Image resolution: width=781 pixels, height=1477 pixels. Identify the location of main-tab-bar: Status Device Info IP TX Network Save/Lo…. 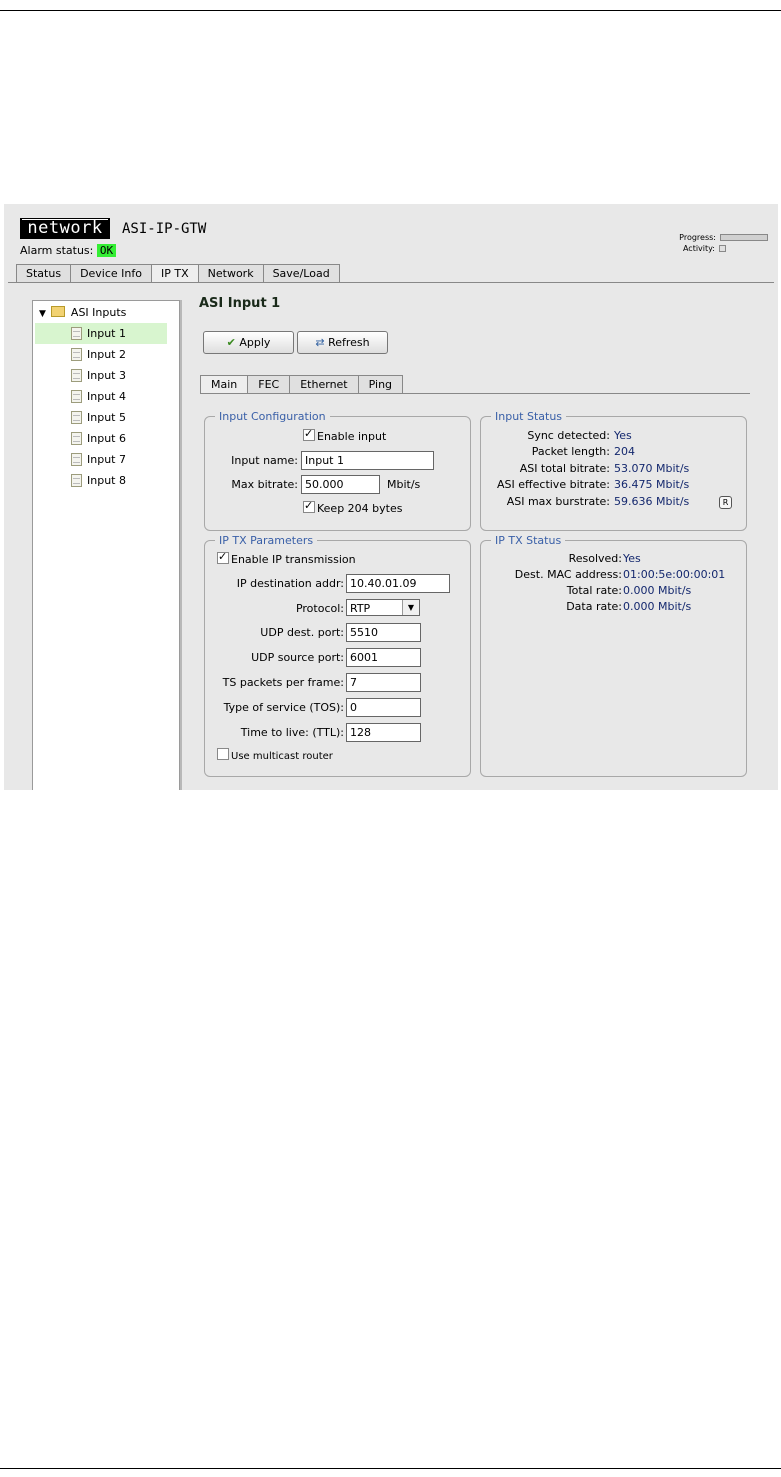
(178, 273).